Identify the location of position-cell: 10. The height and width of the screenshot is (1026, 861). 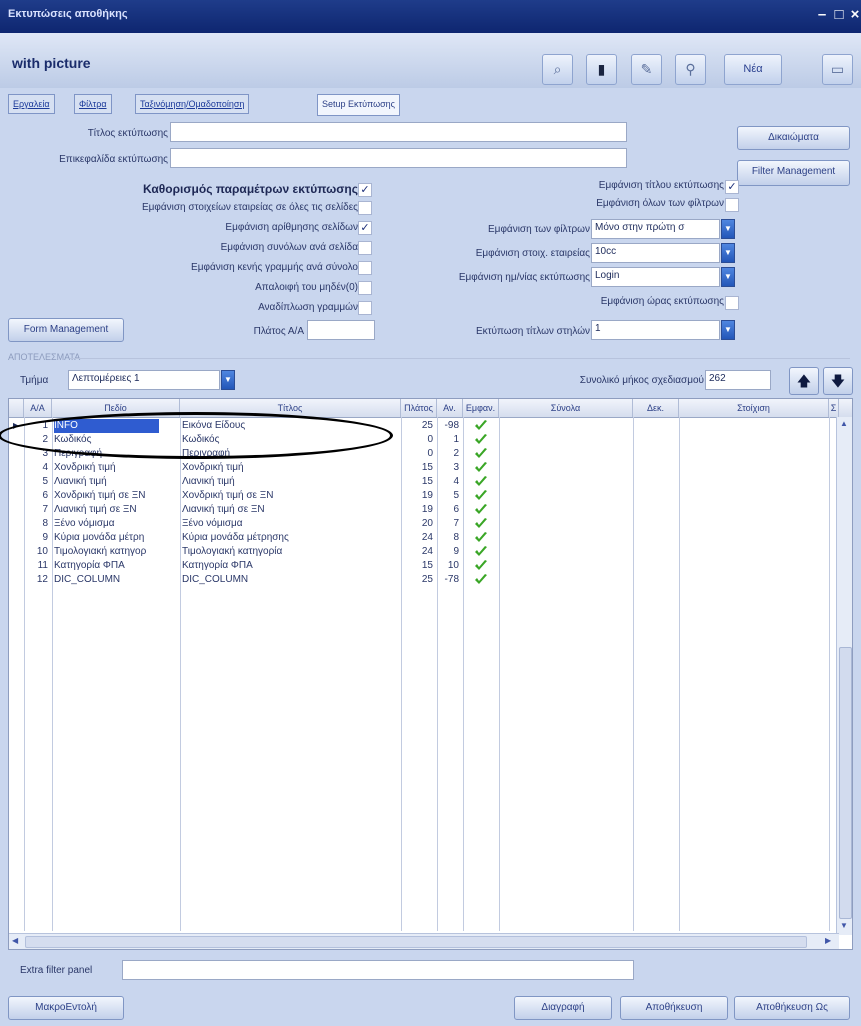
(449, 566).